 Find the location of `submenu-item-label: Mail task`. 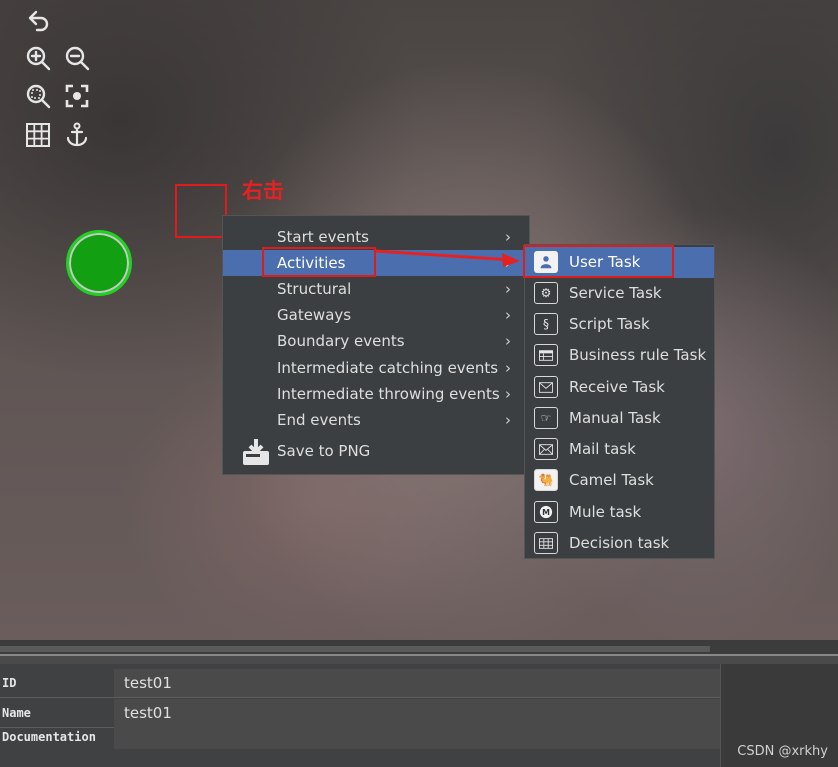

submenu-item-label: Mail task is located at coordinates (602, 449).